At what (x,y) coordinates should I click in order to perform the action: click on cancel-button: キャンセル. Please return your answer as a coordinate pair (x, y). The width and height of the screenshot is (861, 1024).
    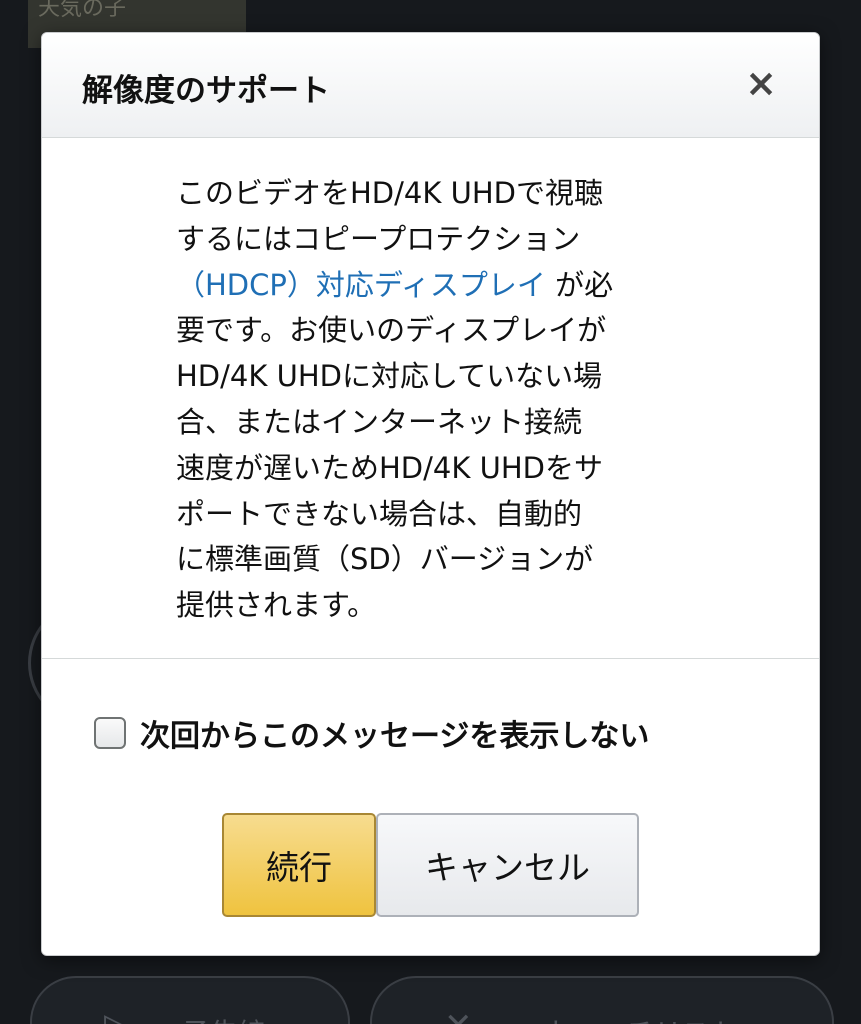
    Looking at the image, I should click on (507, 865).